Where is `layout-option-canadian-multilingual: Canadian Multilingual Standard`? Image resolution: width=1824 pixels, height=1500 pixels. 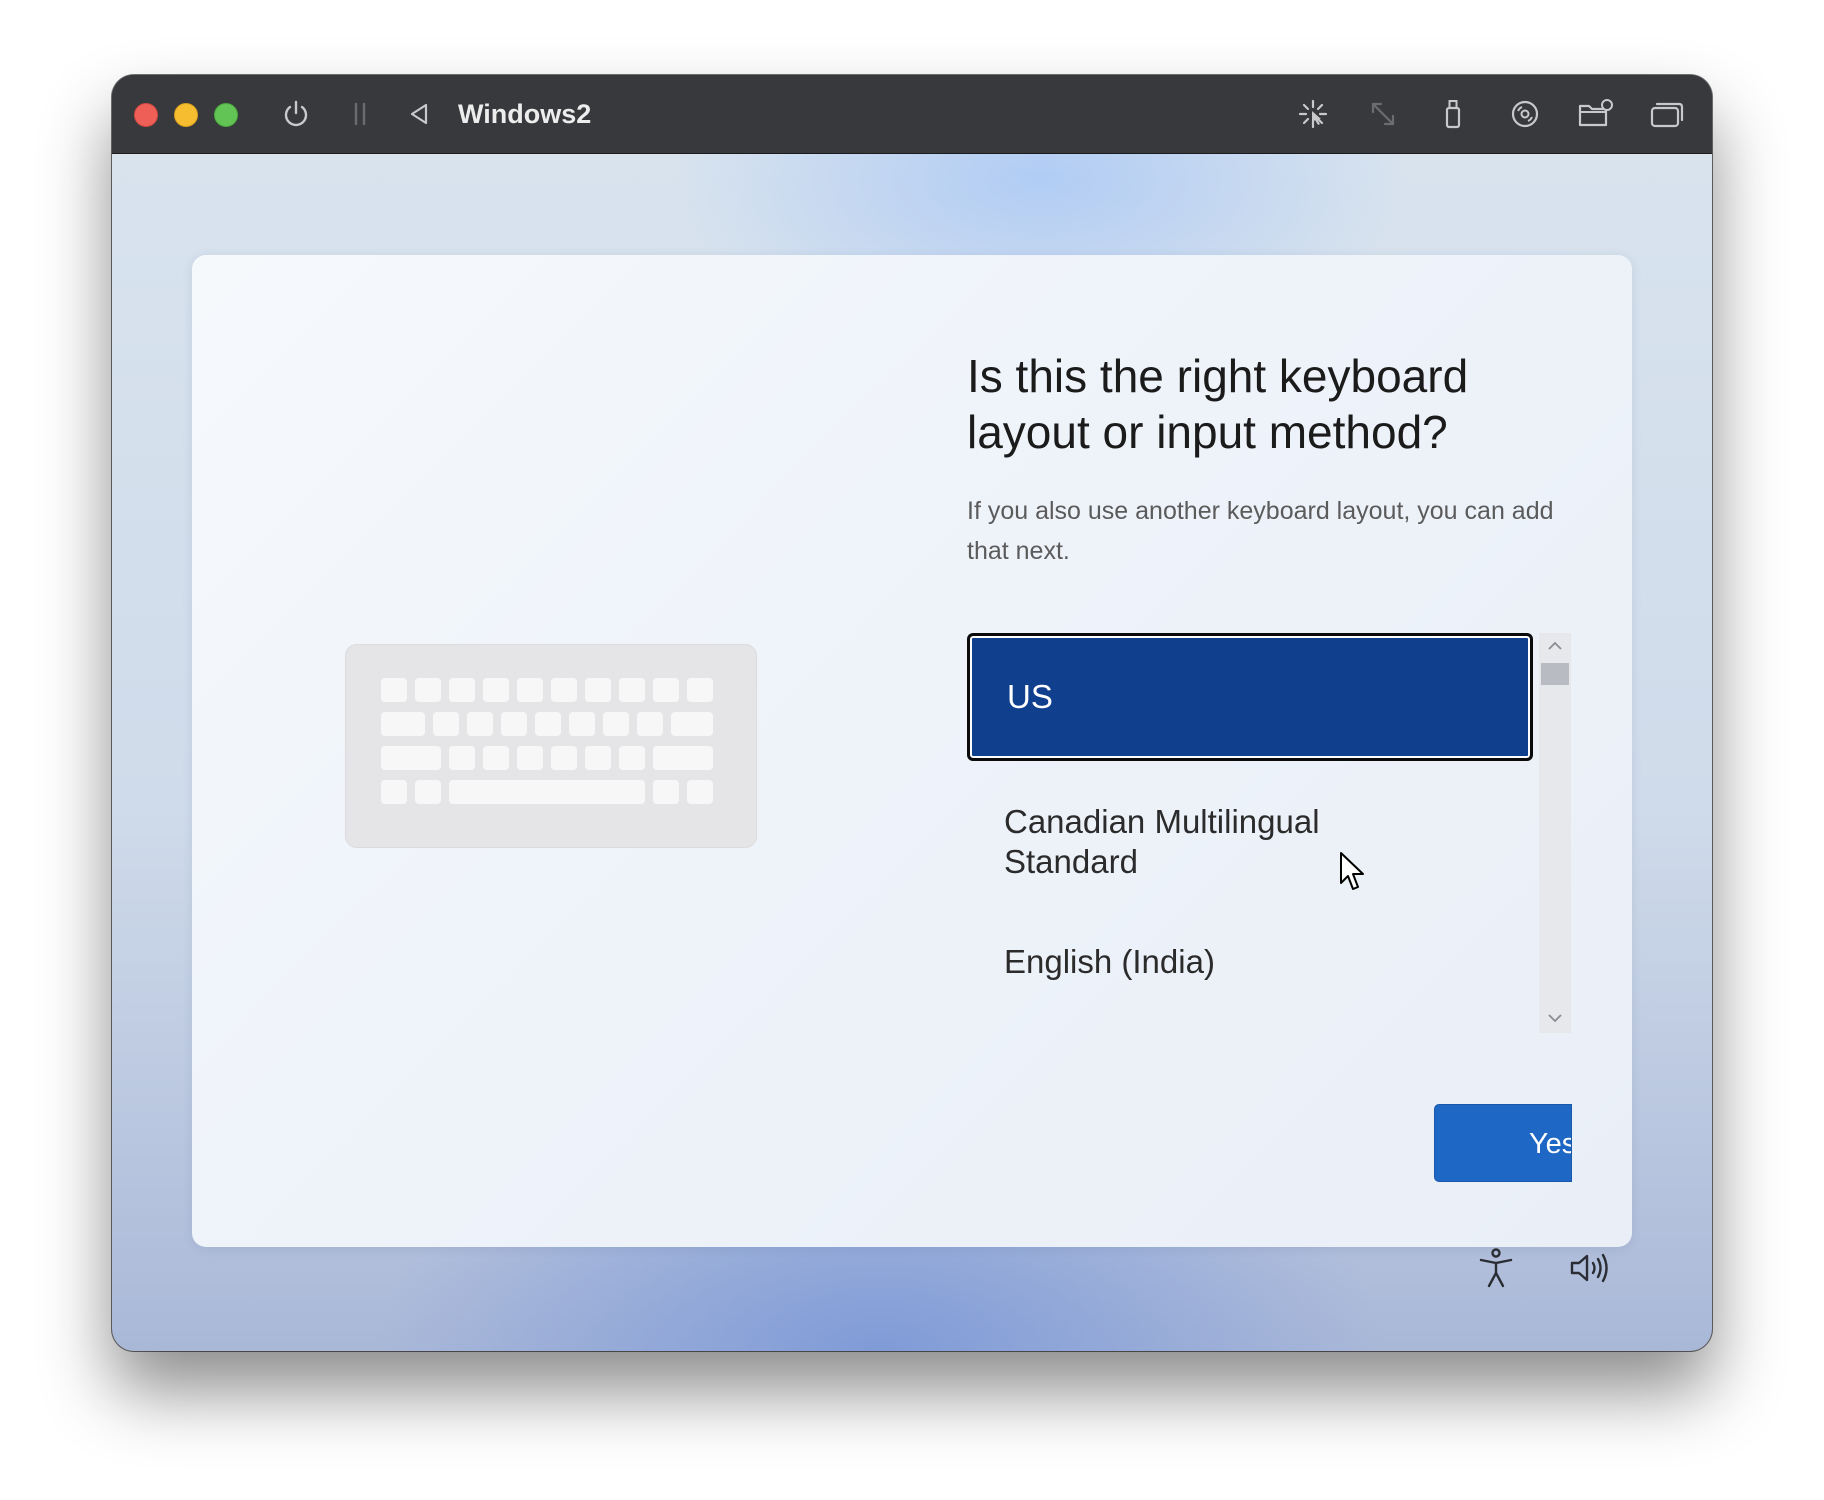 layout-option-canadian-multilingual: Canadian Multilingual Standard is located at coordinates (1250, 842).